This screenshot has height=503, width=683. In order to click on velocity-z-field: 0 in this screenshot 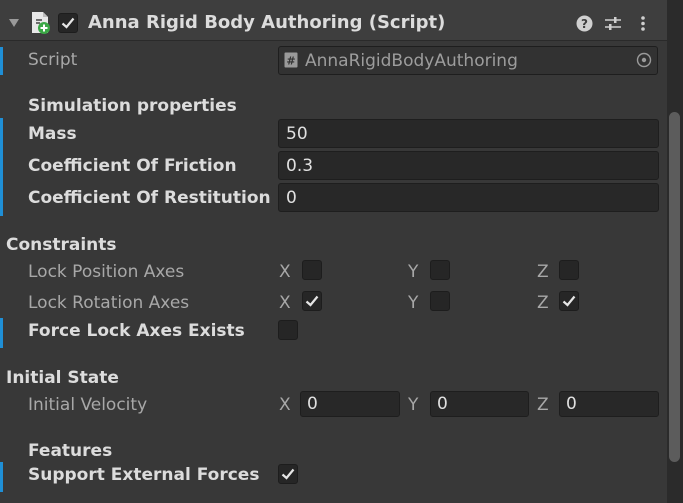, I will do `click(609, 404)`.